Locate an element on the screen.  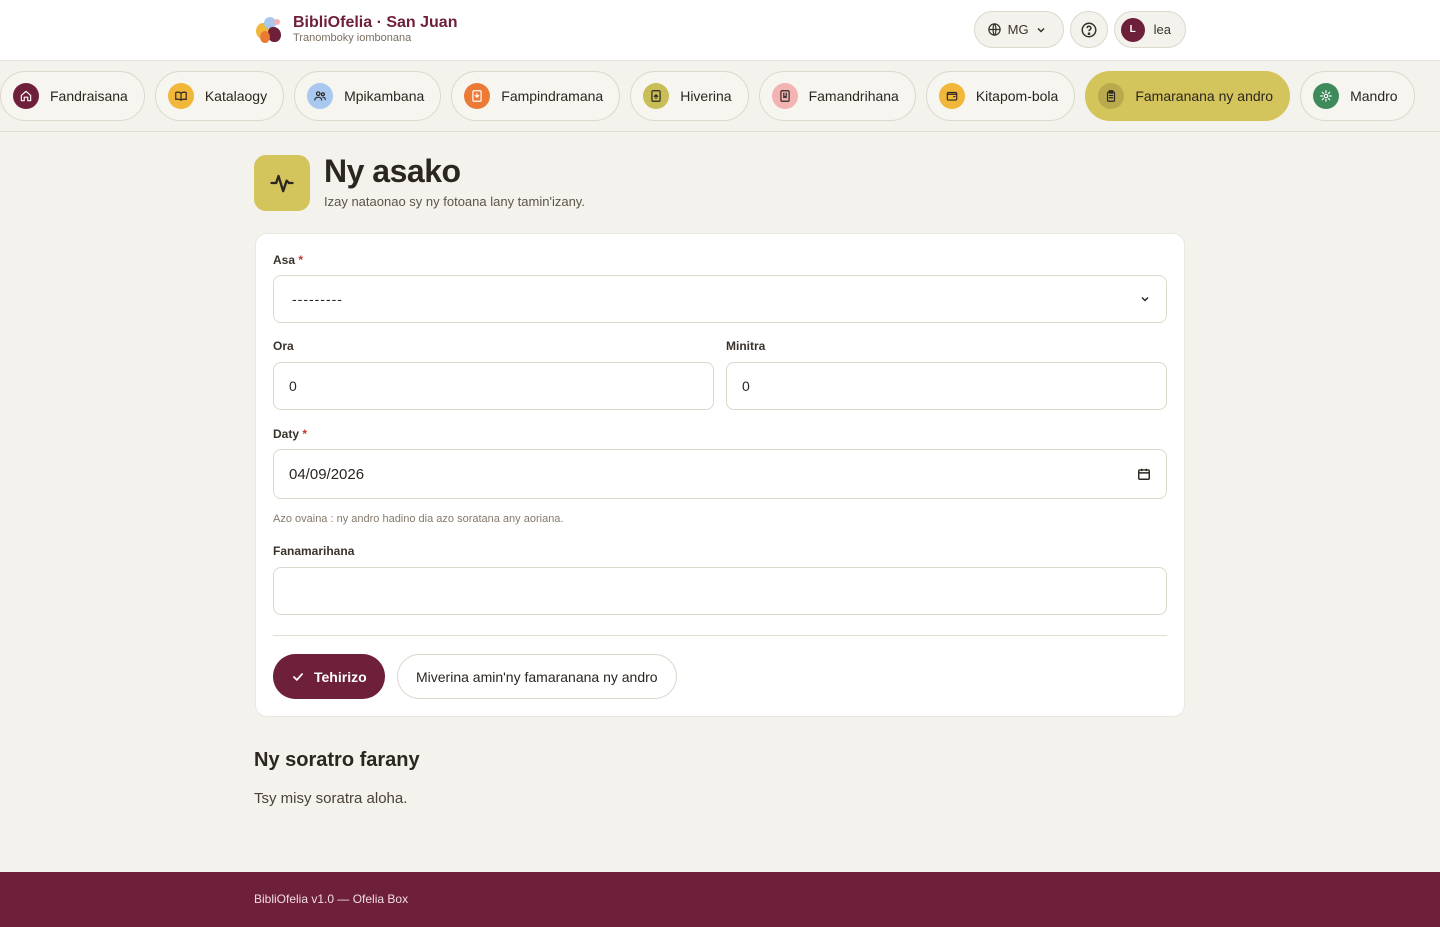
globe-icon is located at coordinates (994, 29).